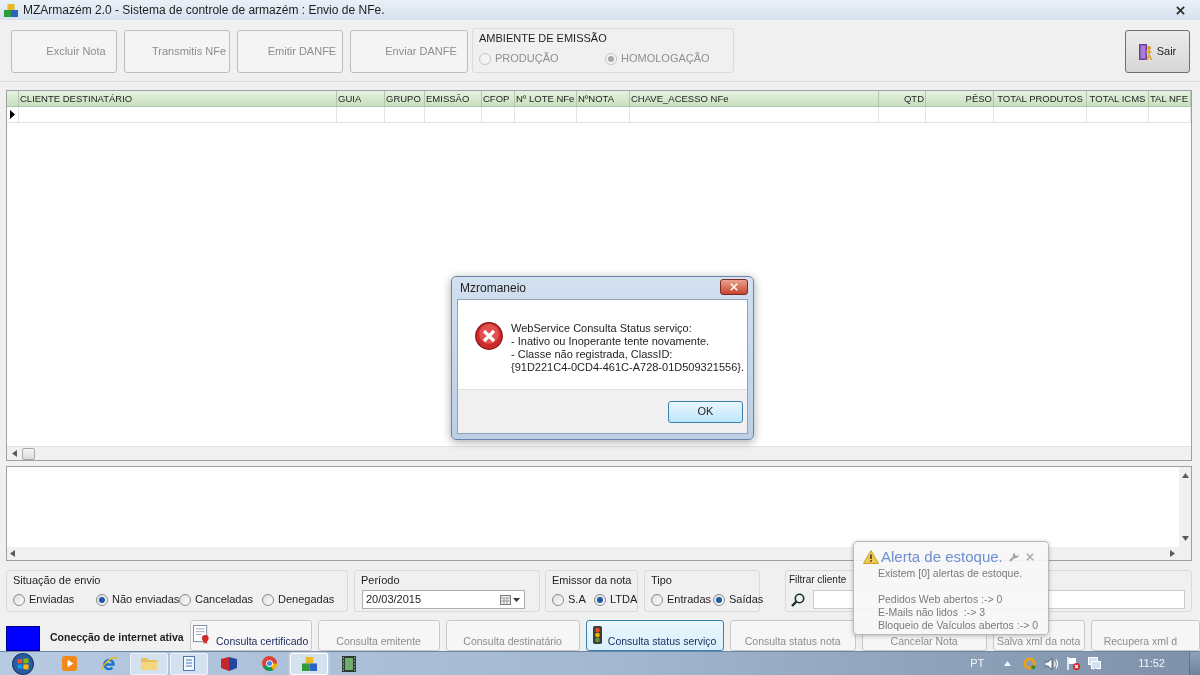 The height and width of the screenshot is (675, 1200). Describe the element at coordinates (204, 10) in the screenshot. I see `window-title: MZArmazém 2.0 - Sistema de controle de armazém : Envio de NFe.` at that location.